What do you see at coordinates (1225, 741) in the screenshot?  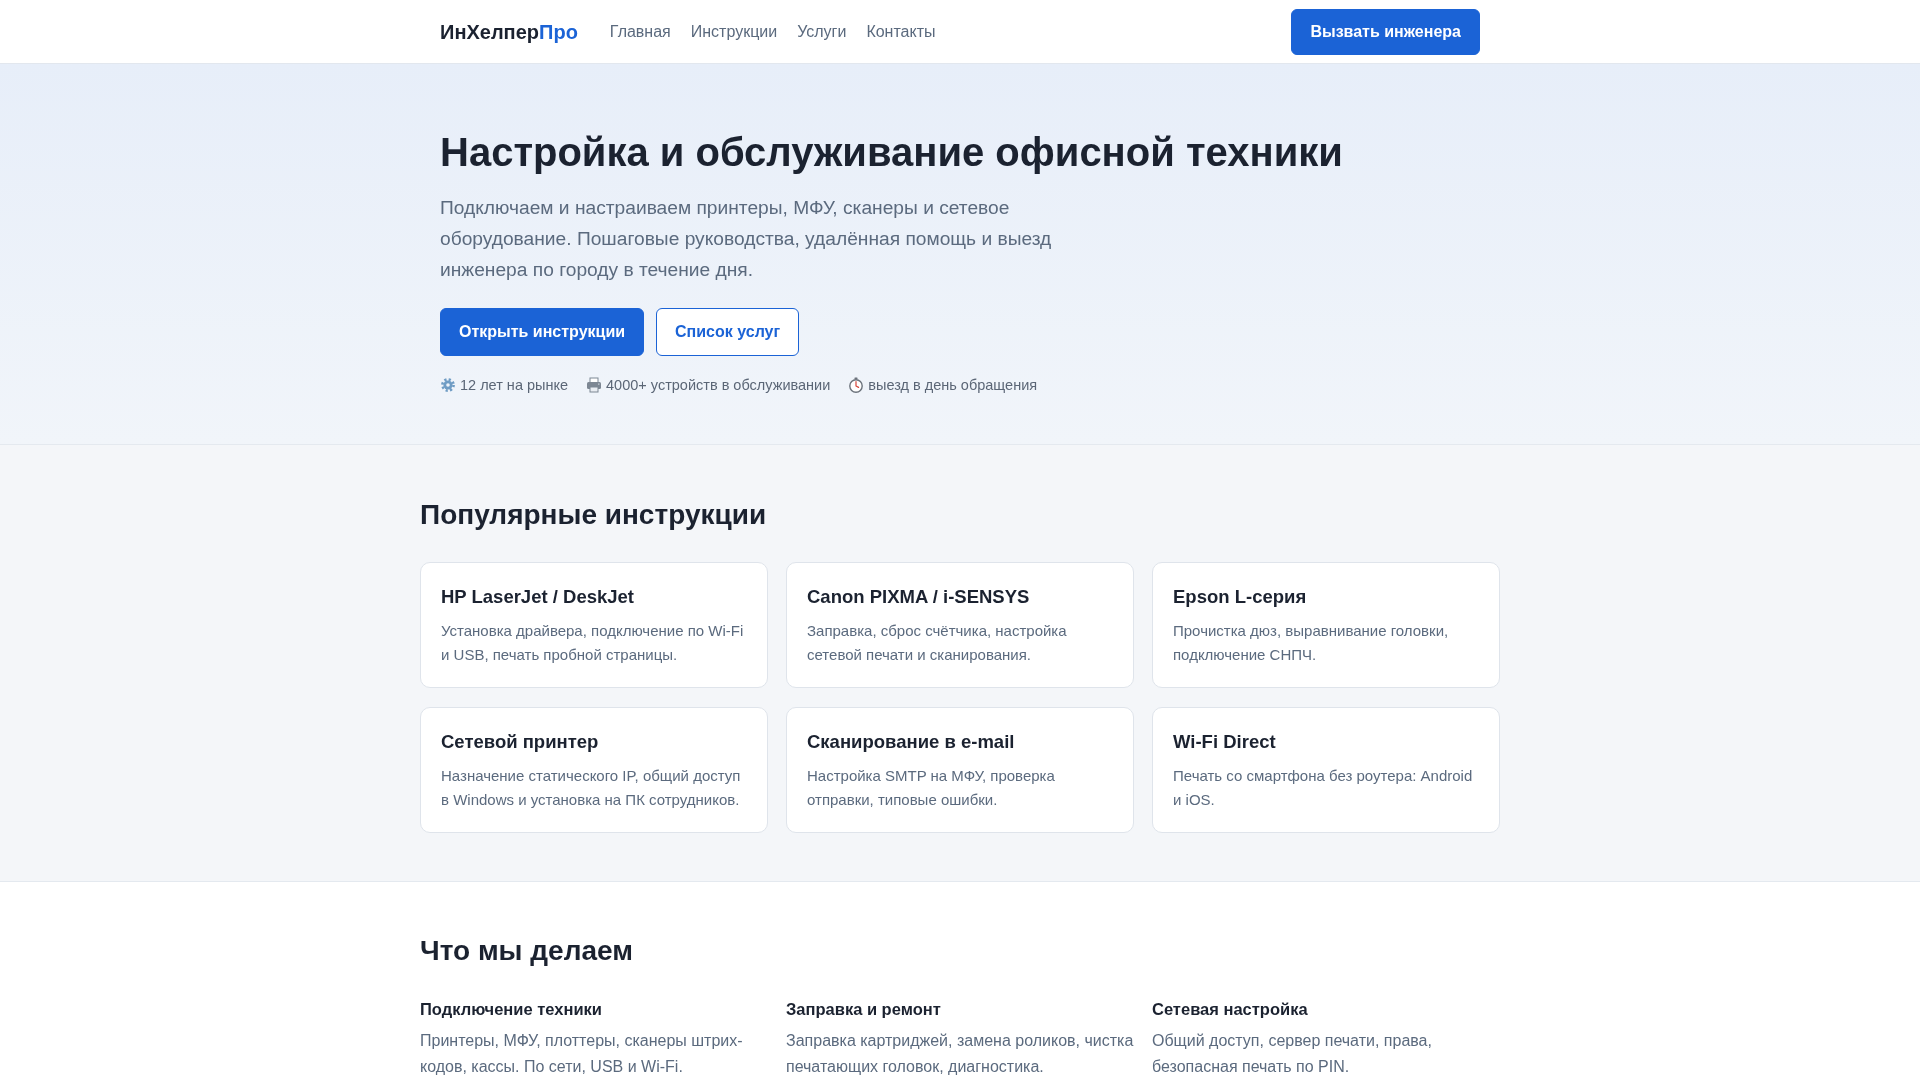 I see `card-title: Wi-Fi Direct` at bounding box center [1225, 741].